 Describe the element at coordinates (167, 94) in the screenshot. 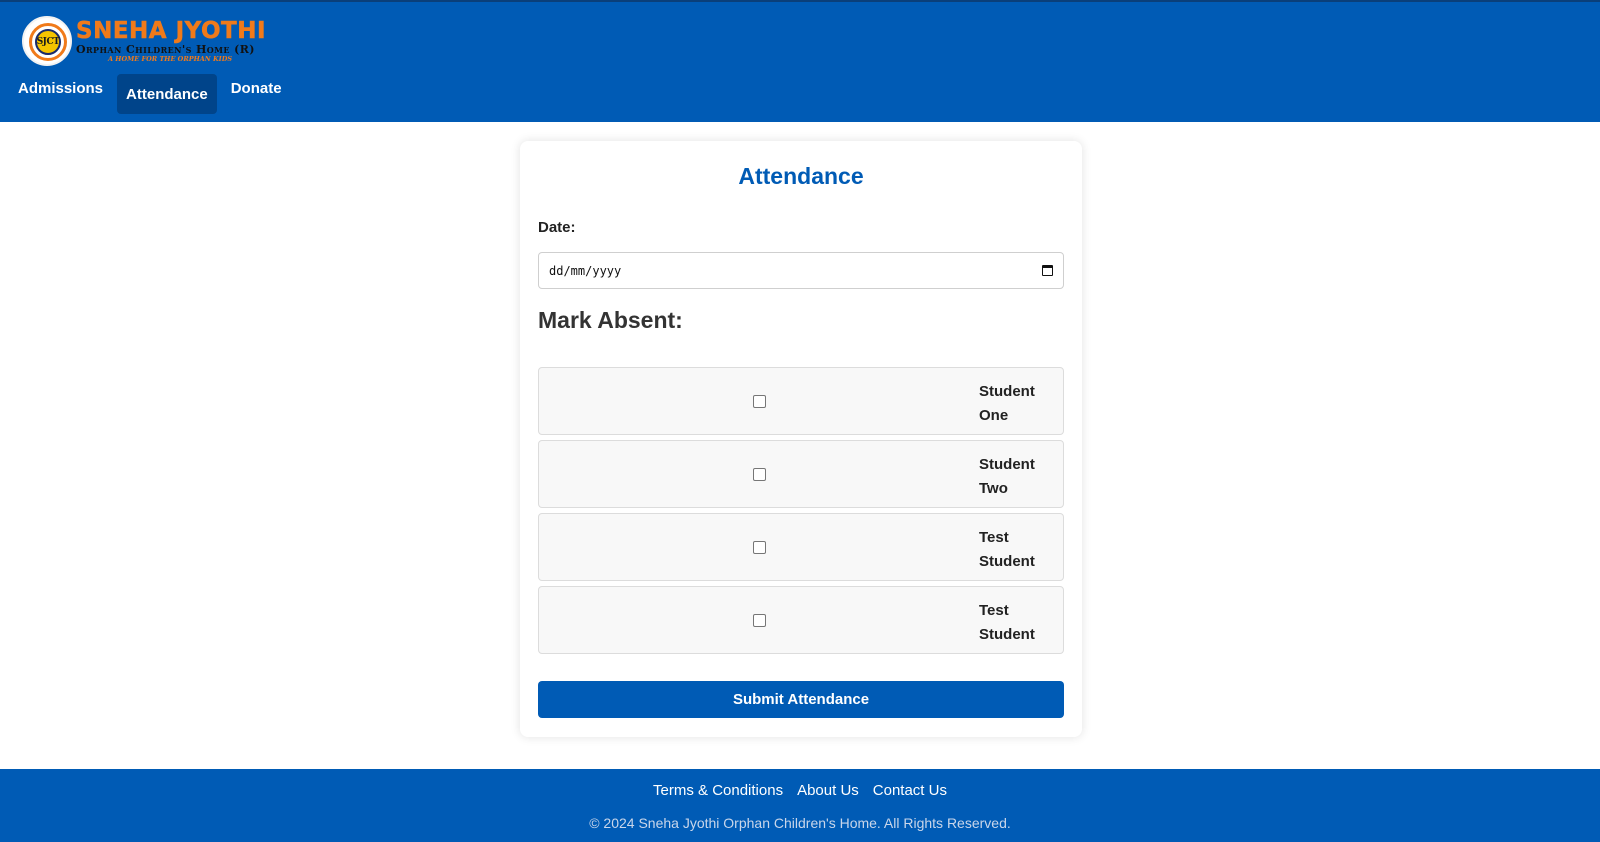

I see `nav-attendance: Attendance` at that location.